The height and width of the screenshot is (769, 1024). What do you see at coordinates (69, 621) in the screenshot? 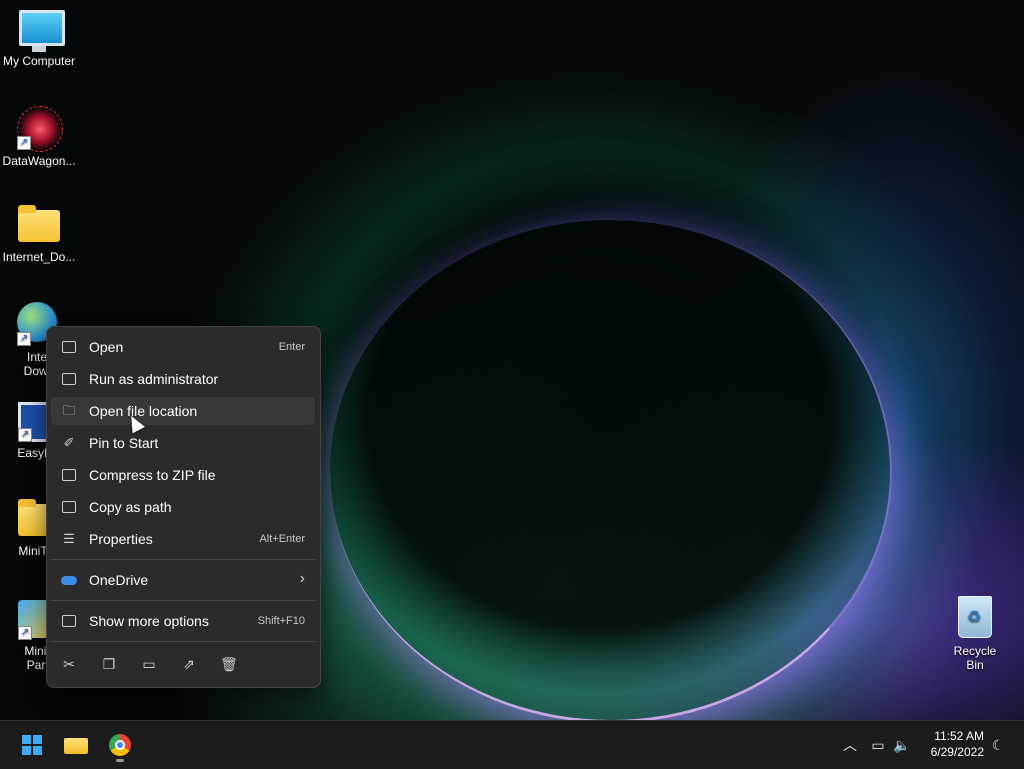
I see `more-options-icon` at bounding box center [69, 621].